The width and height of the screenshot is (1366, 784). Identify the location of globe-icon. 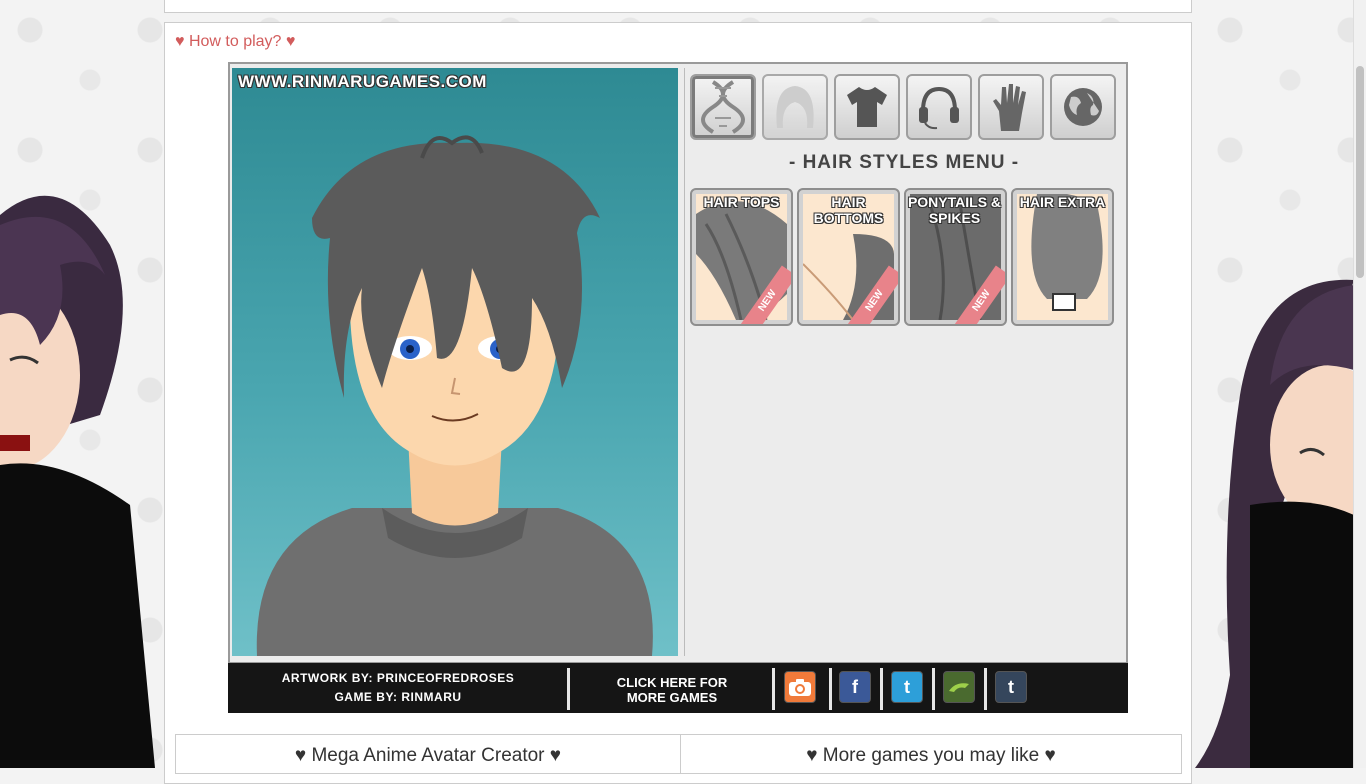
(1083, 107).